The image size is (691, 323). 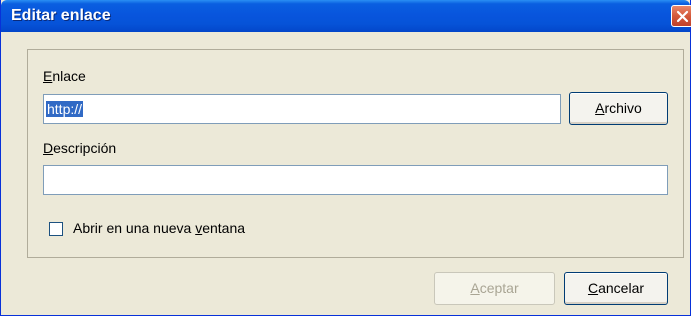 What do you see at coordinates (64, 76) in the screenshot?
I see `link-label: Enlace` at bounding box center [64, 76].